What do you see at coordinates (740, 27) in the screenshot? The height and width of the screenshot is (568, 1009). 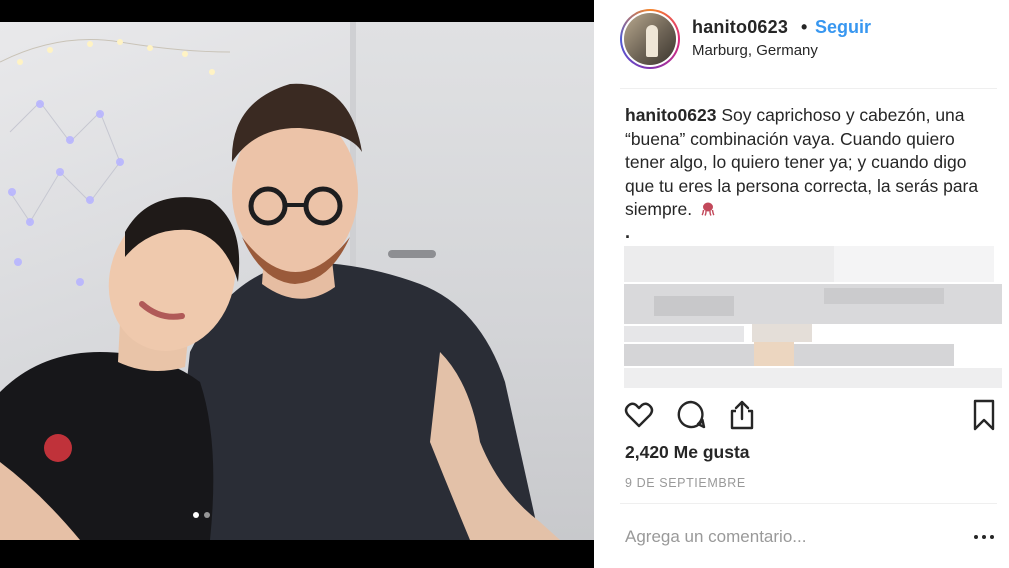 I see `header-username: hanito0623` at bounding box center [740, 27].